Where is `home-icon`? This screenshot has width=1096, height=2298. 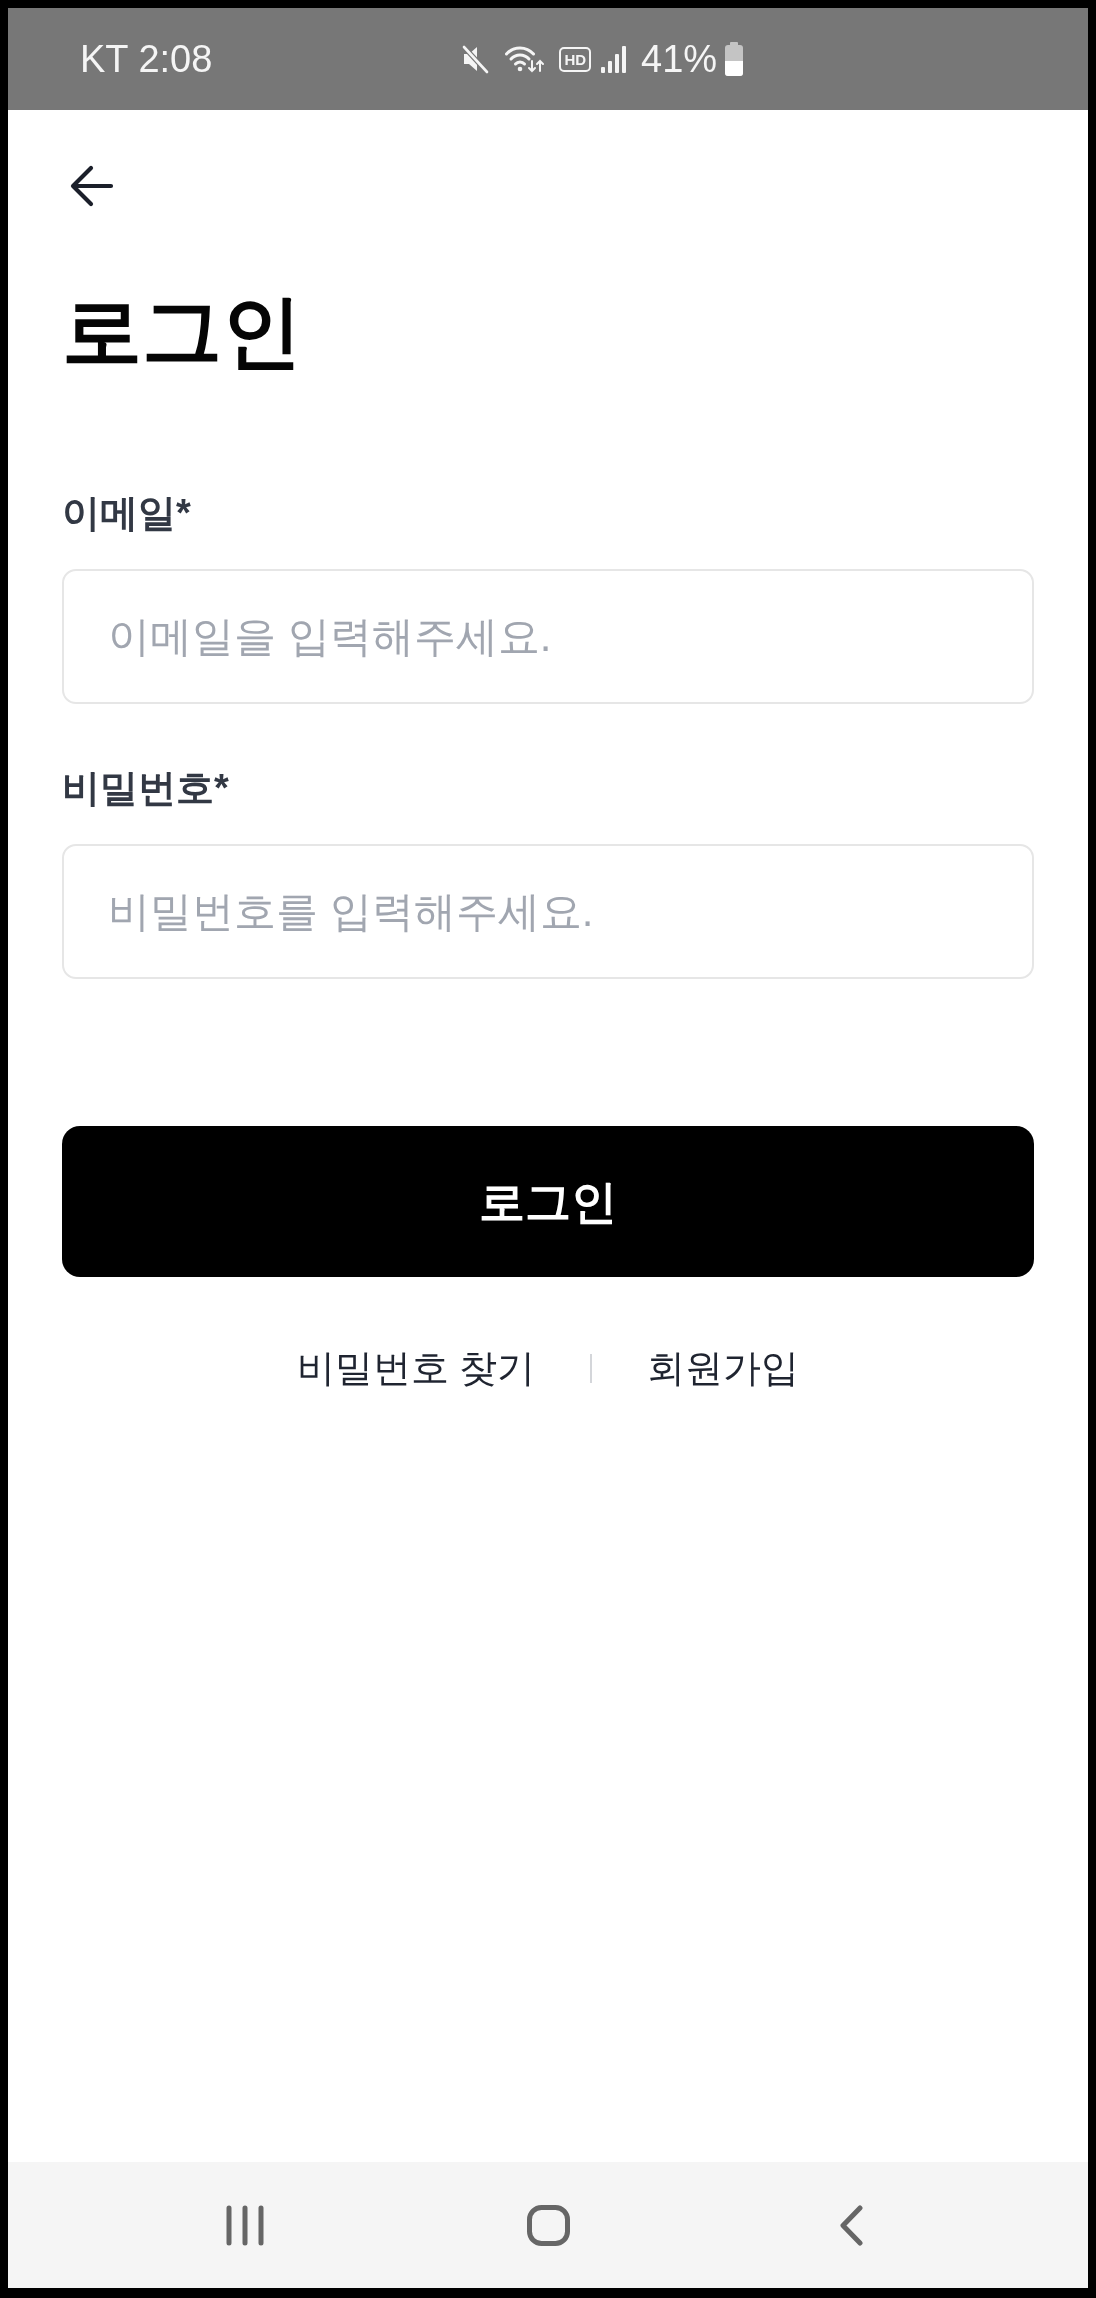
home-icon is located at coordinates (548, 2225).